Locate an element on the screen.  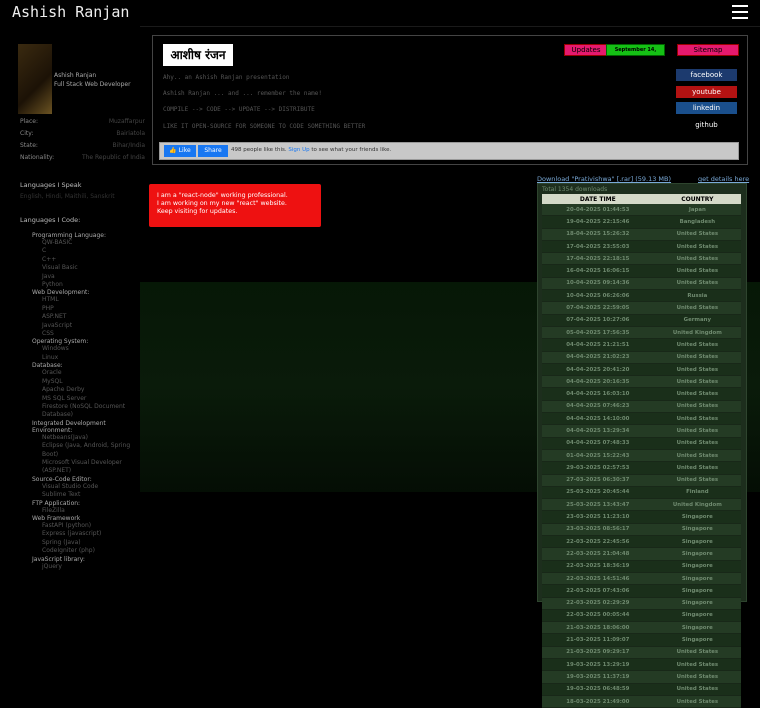
date-time-cell: 01-04-2025 15:22:43 is located at coordinates (598, 456).